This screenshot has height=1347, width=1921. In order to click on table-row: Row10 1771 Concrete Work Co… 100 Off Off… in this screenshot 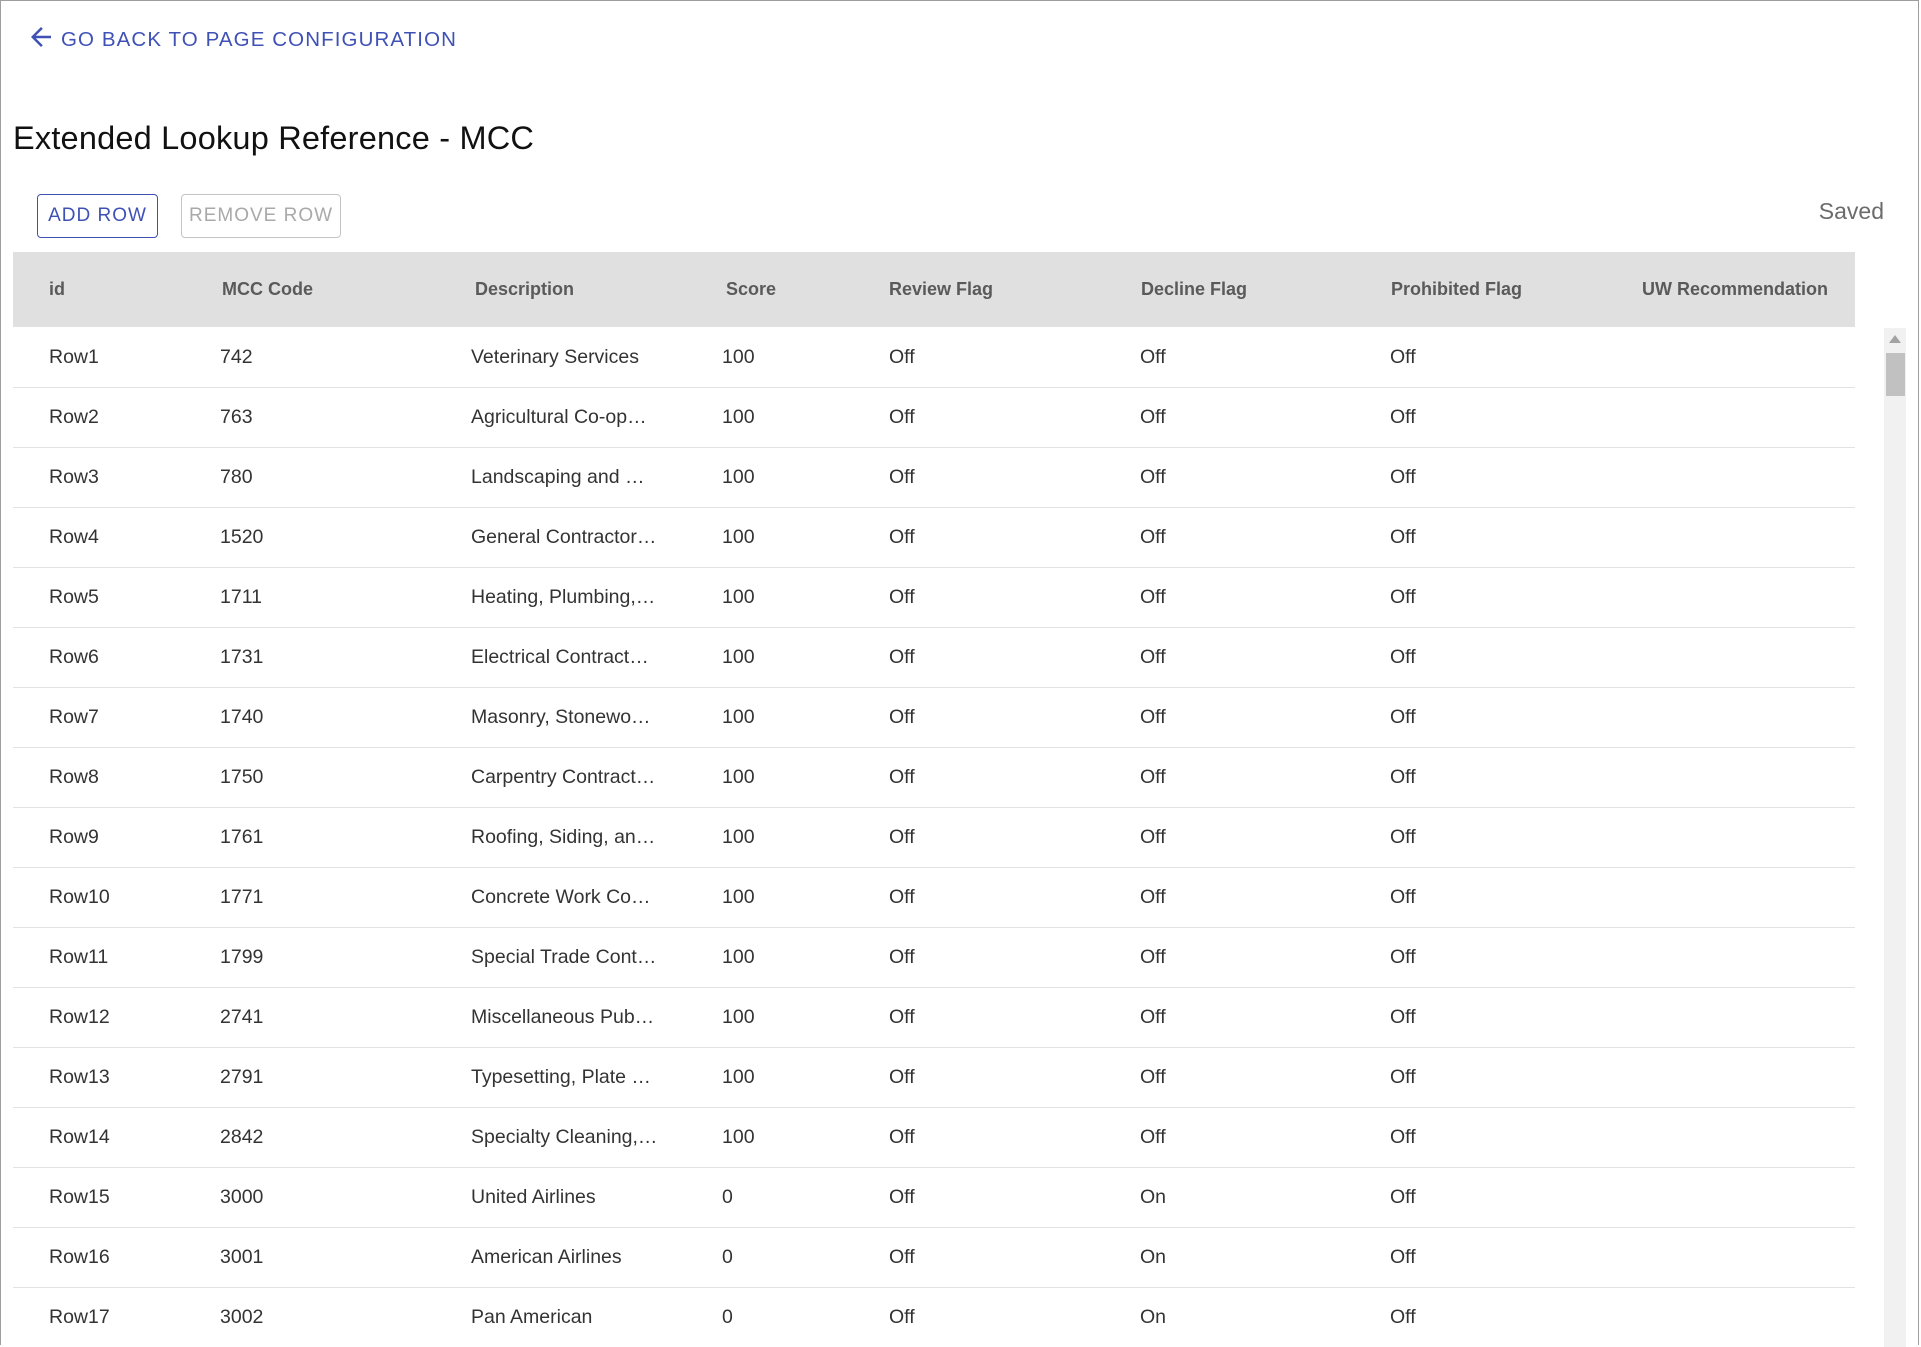, I will do `click(934, 898)`.